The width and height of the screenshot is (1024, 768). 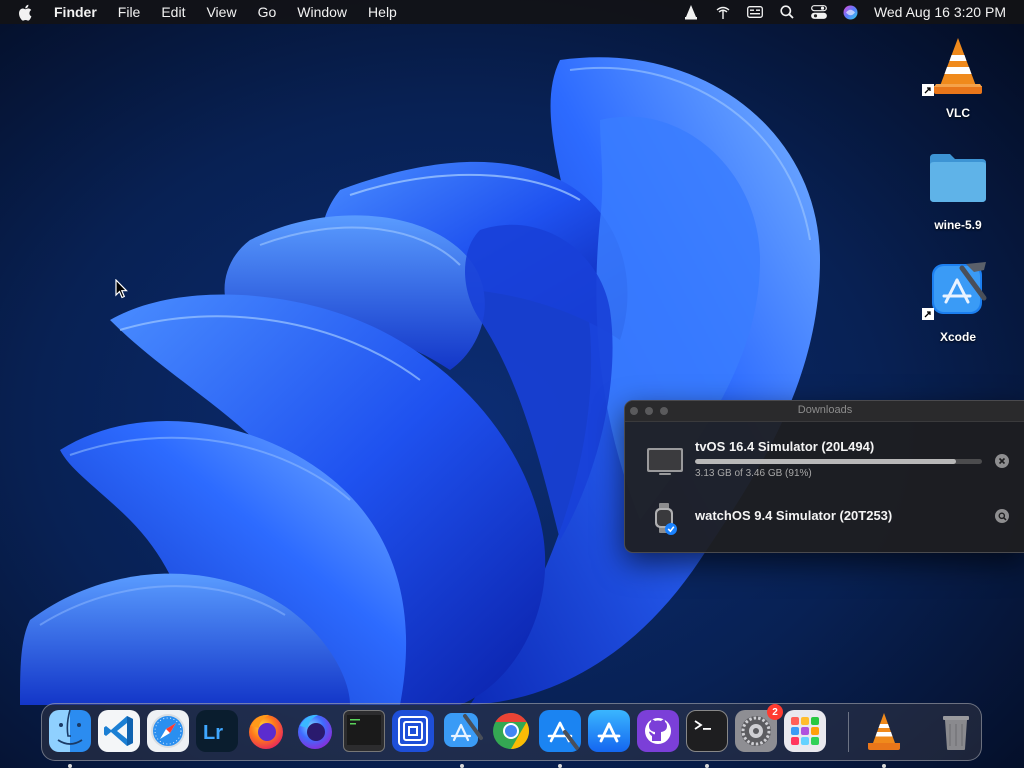 I want to click on settings-icon: 2, so click(x=759, y=728).